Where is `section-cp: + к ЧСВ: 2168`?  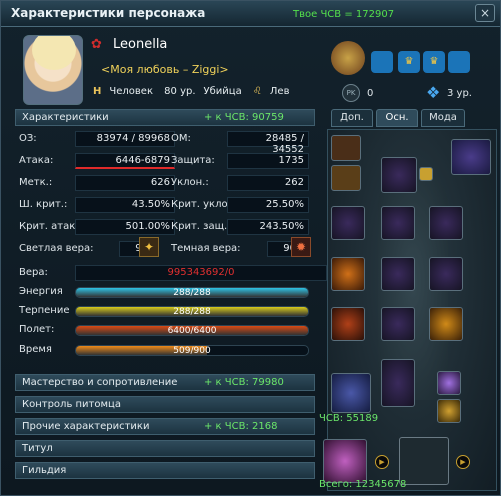 section-cp: + к ЧСВ: 2168 is located at coordinates (241, 426).